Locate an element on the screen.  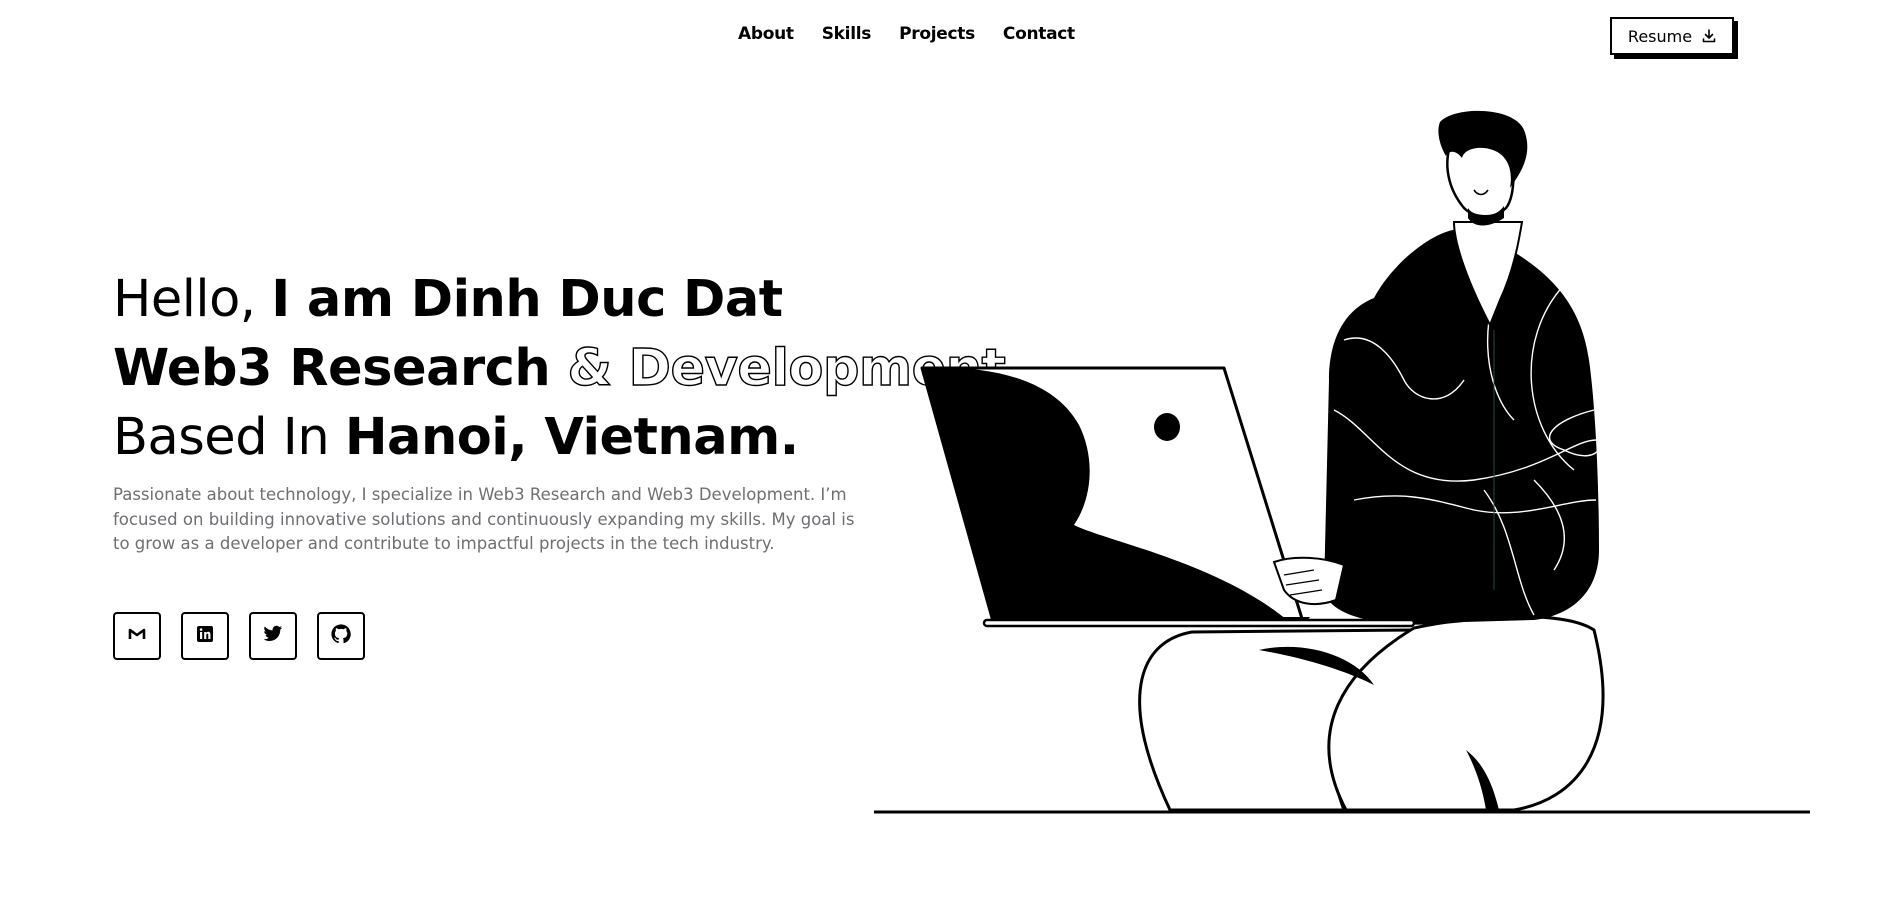
social-links is located at coordinates (239, 636).